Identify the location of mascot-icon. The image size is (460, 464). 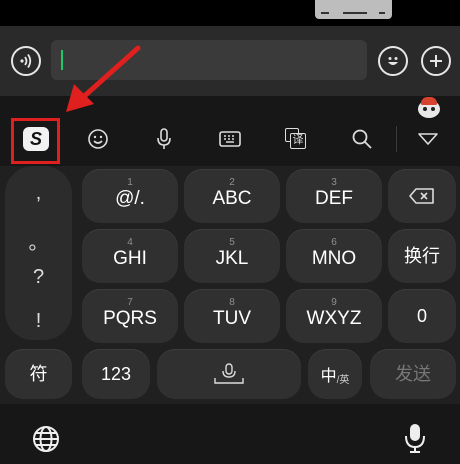
(429, 107).